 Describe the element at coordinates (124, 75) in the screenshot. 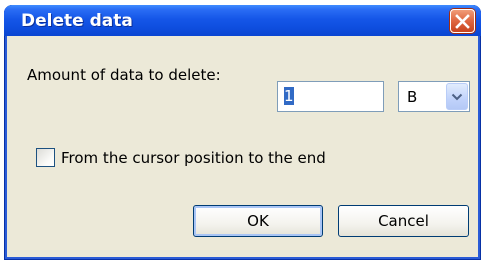

I see `amount-label: Amount of data to delete:` at that location.